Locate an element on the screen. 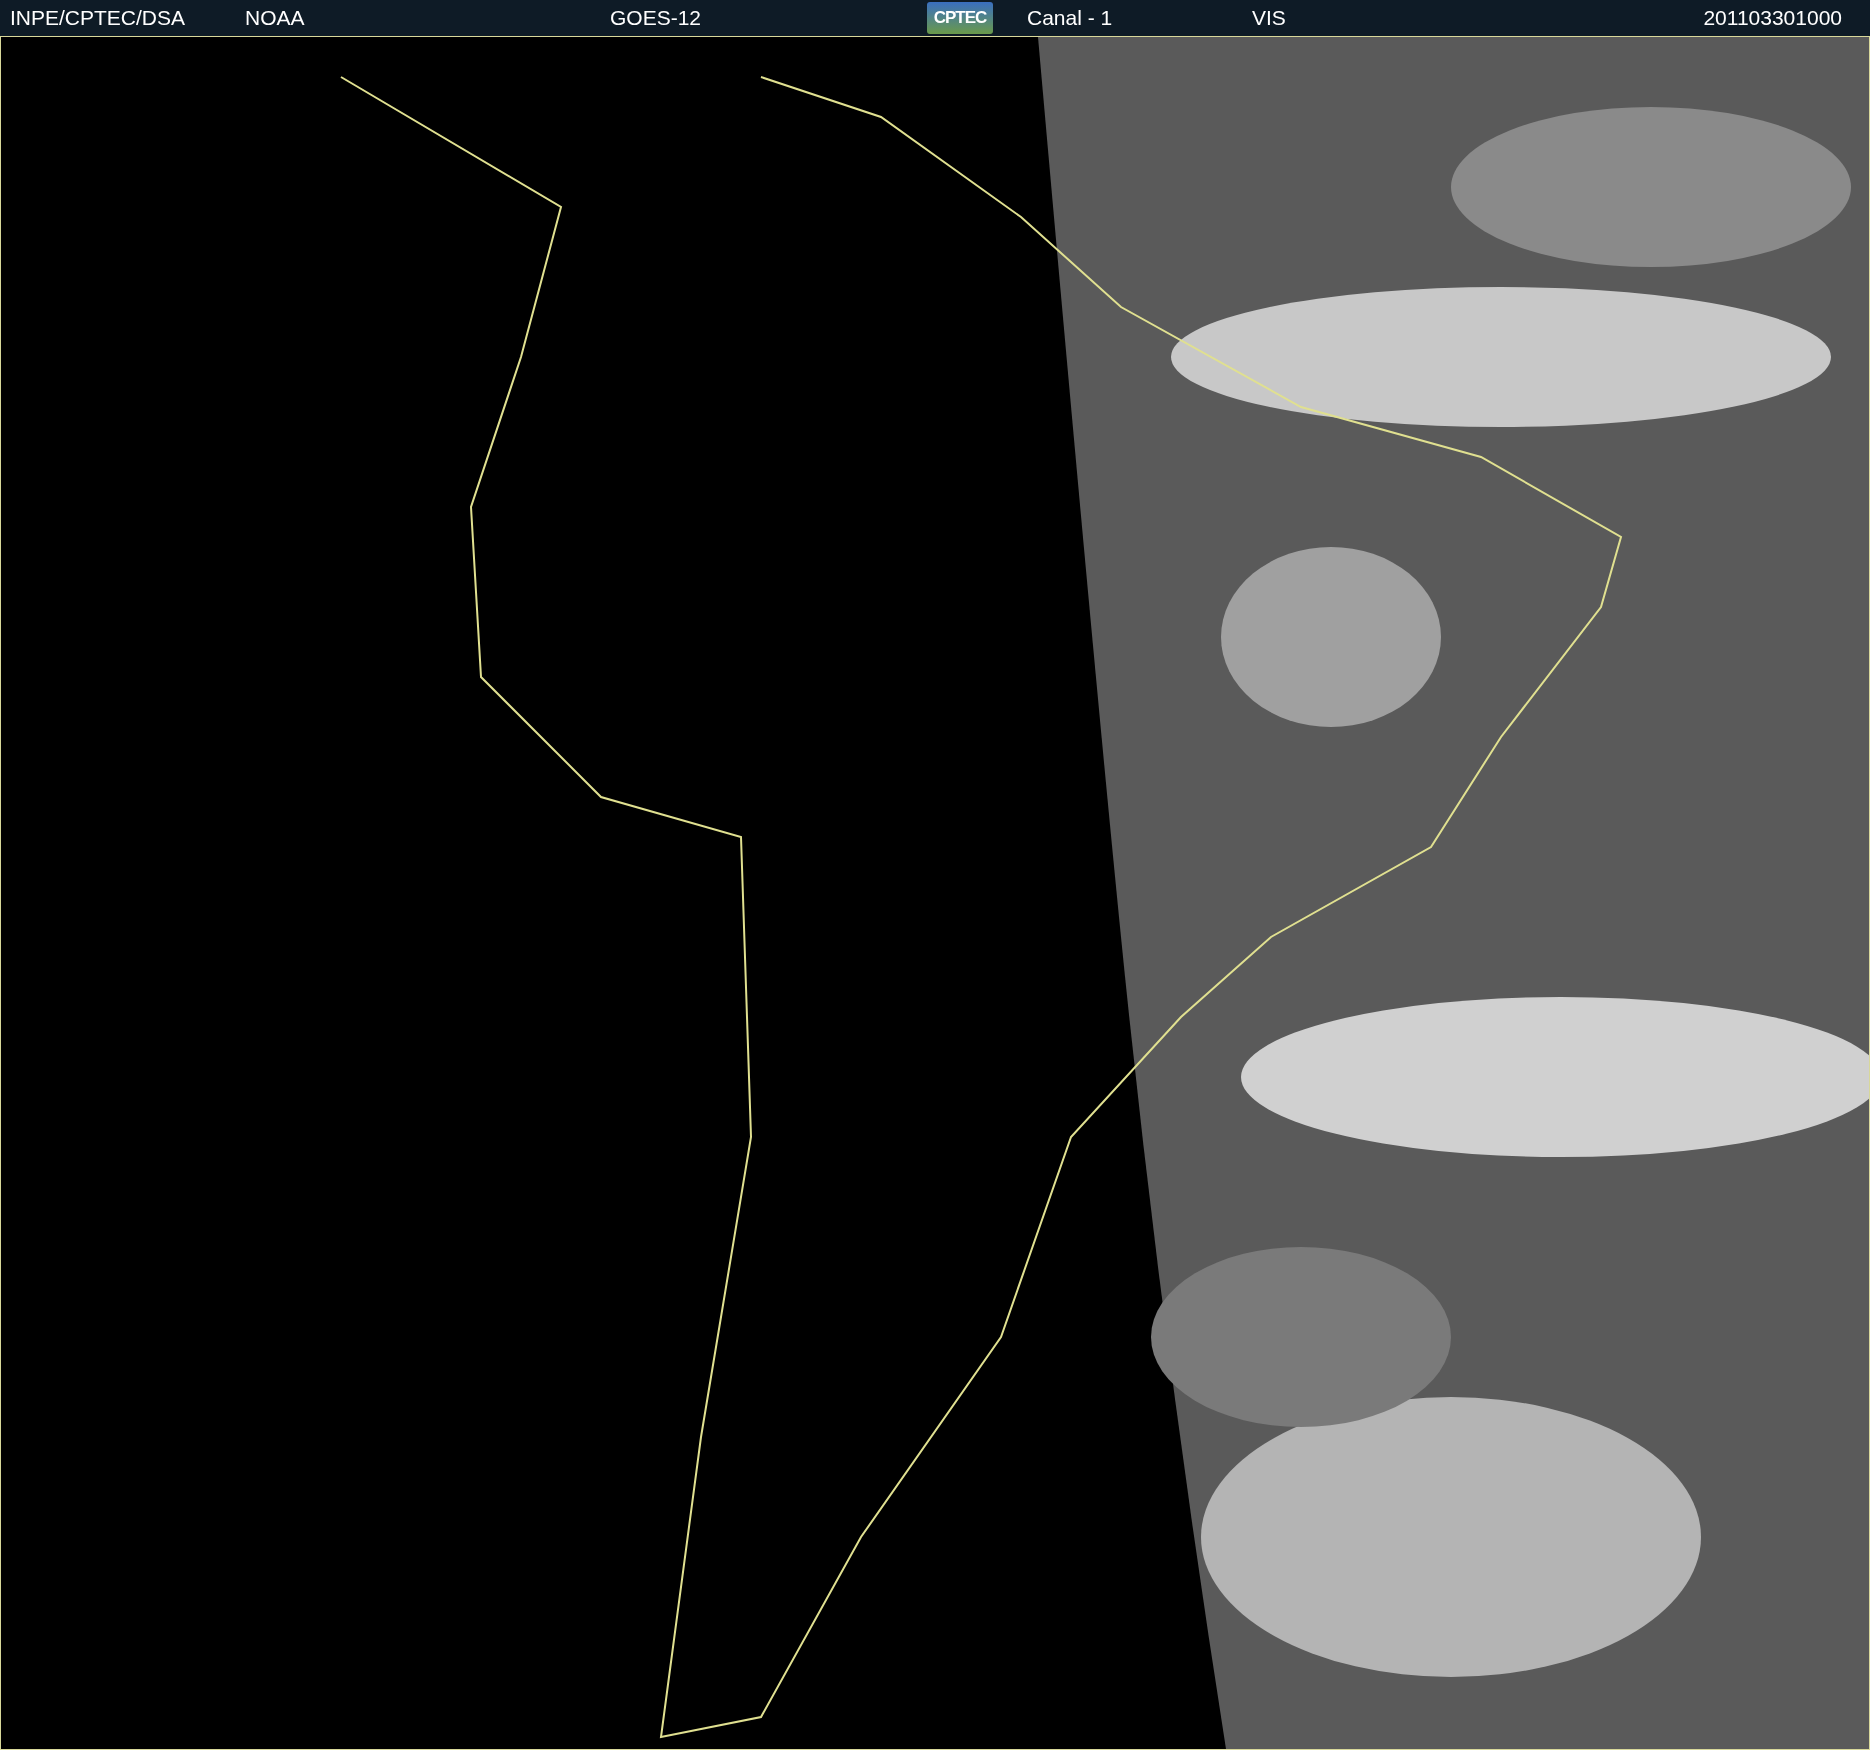  logo: CPTEC is located at coordinates (960, 18).